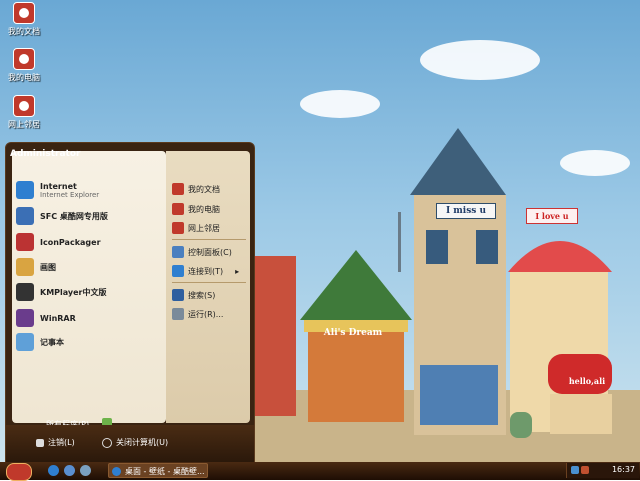  What do you see at coordinates (48, 267) in the screenshot?
I see `pinned-title: 画图` at bounding box center [48, 267].